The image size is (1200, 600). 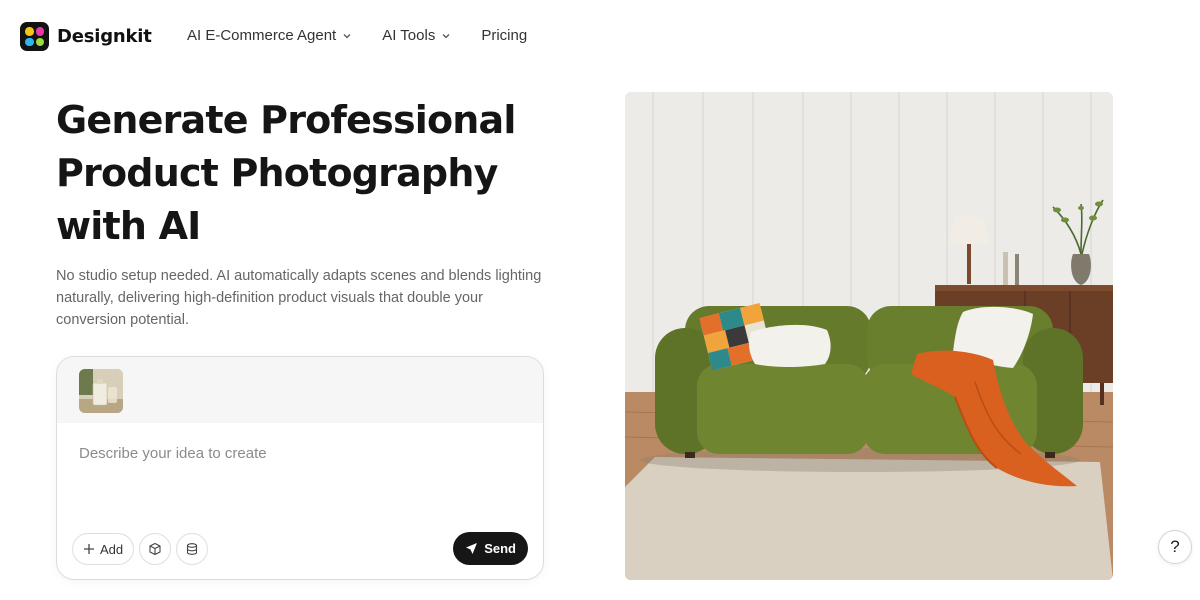 I want to click on brand-logo: Designkit, so click(x=86, y=36).